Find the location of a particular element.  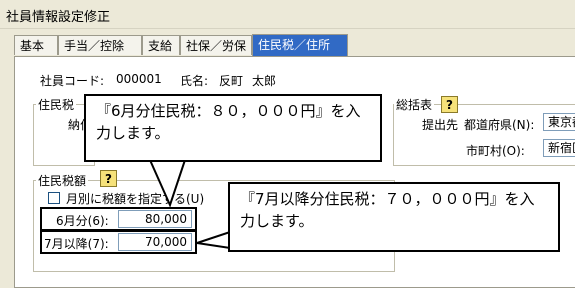

july-callout: 『7月以降分住民税：７０，０００円』を入力します。 is located at coordinates (394, 217).